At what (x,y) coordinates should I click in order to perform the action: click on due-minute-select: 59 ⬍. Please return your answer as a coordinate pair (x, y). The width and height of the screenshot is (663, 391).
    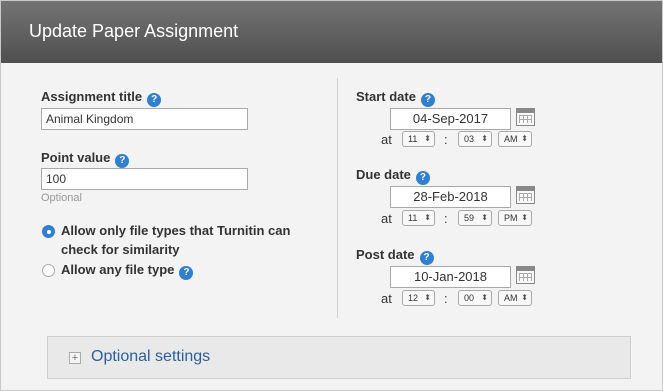
    Looking at the image, I should click on (475, 218).